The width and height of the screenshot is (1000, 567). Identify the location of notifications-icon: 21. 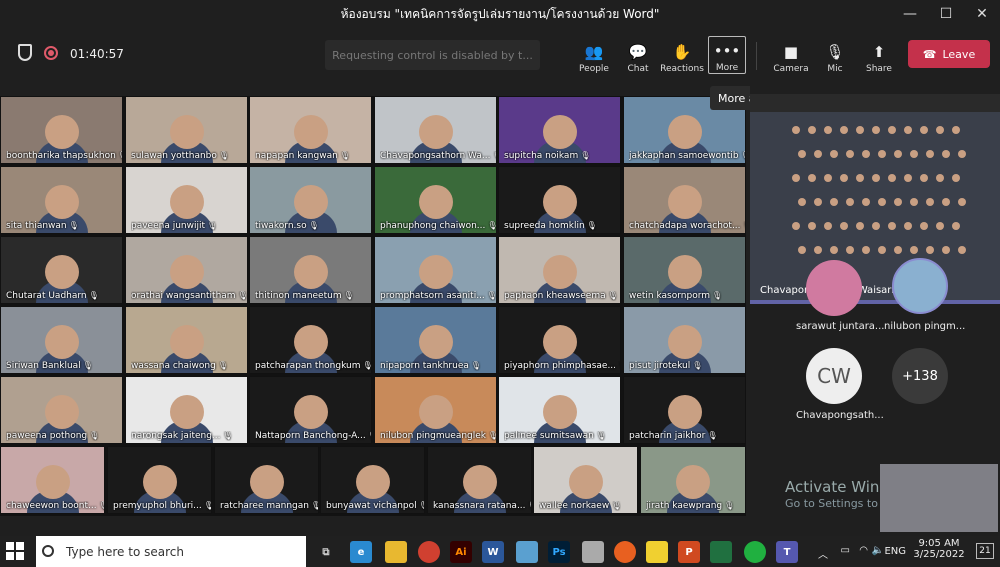
(985, 551).